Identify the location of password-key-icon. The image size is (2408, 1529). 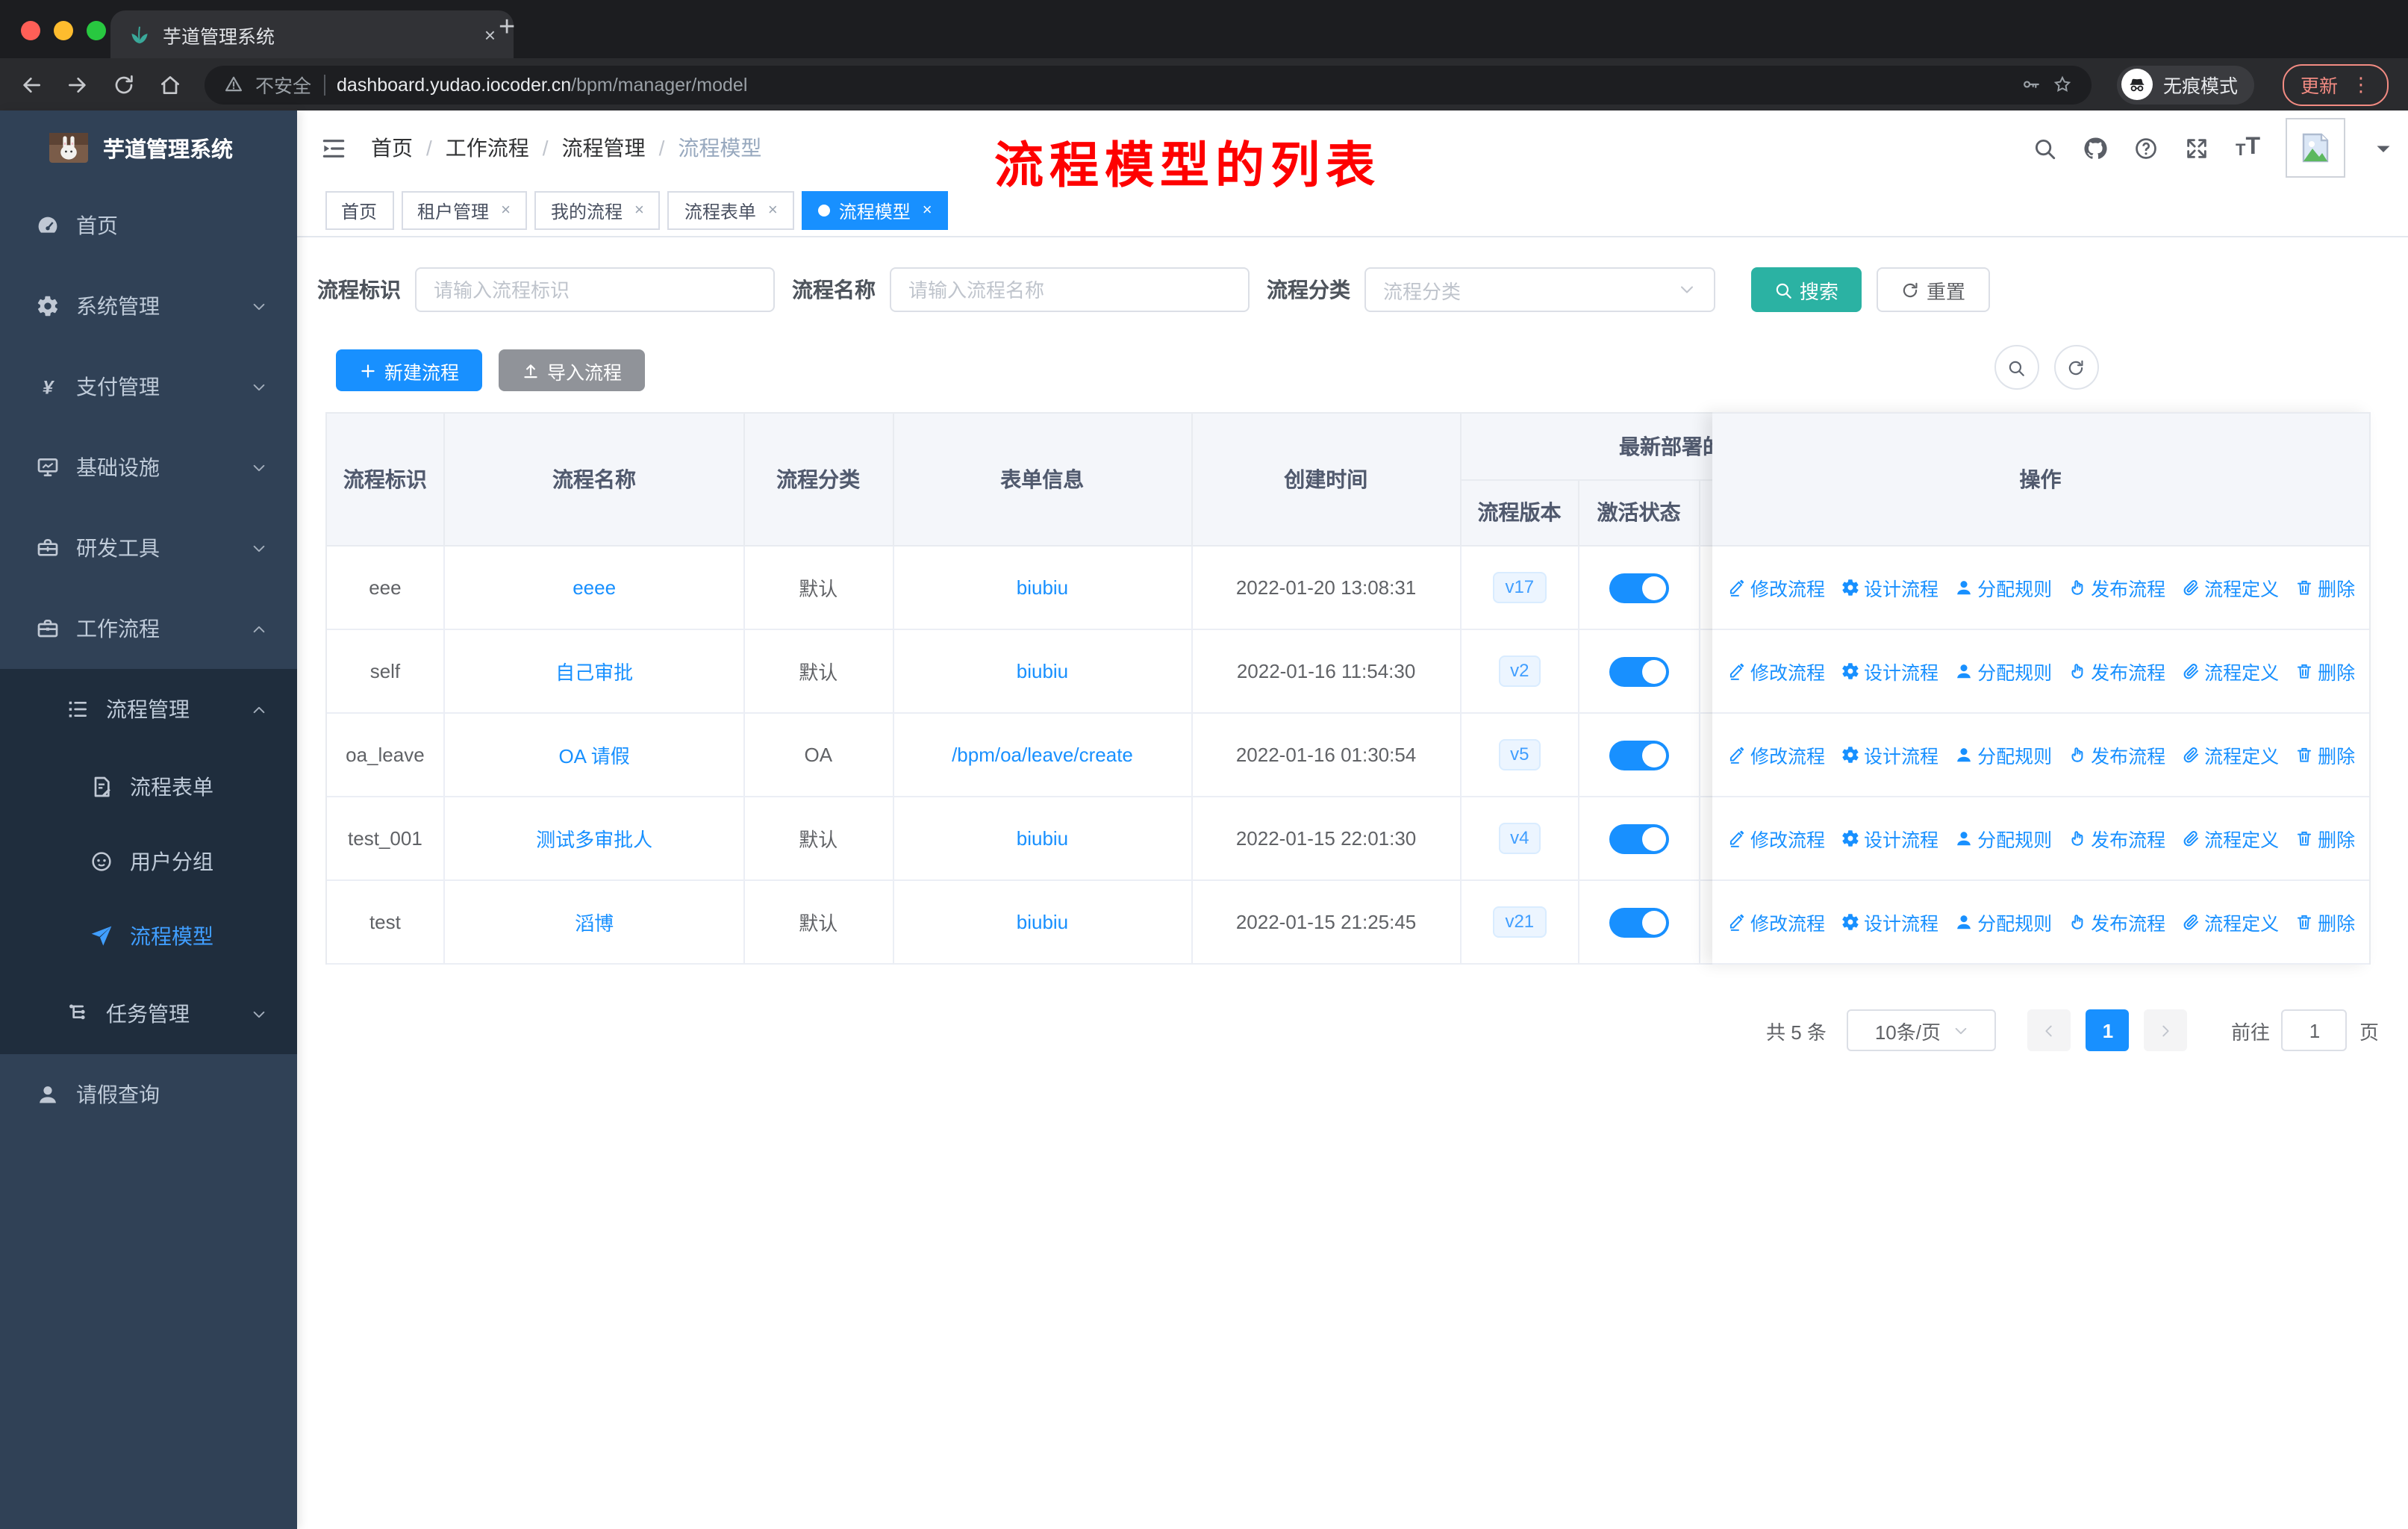
(2031, 84).